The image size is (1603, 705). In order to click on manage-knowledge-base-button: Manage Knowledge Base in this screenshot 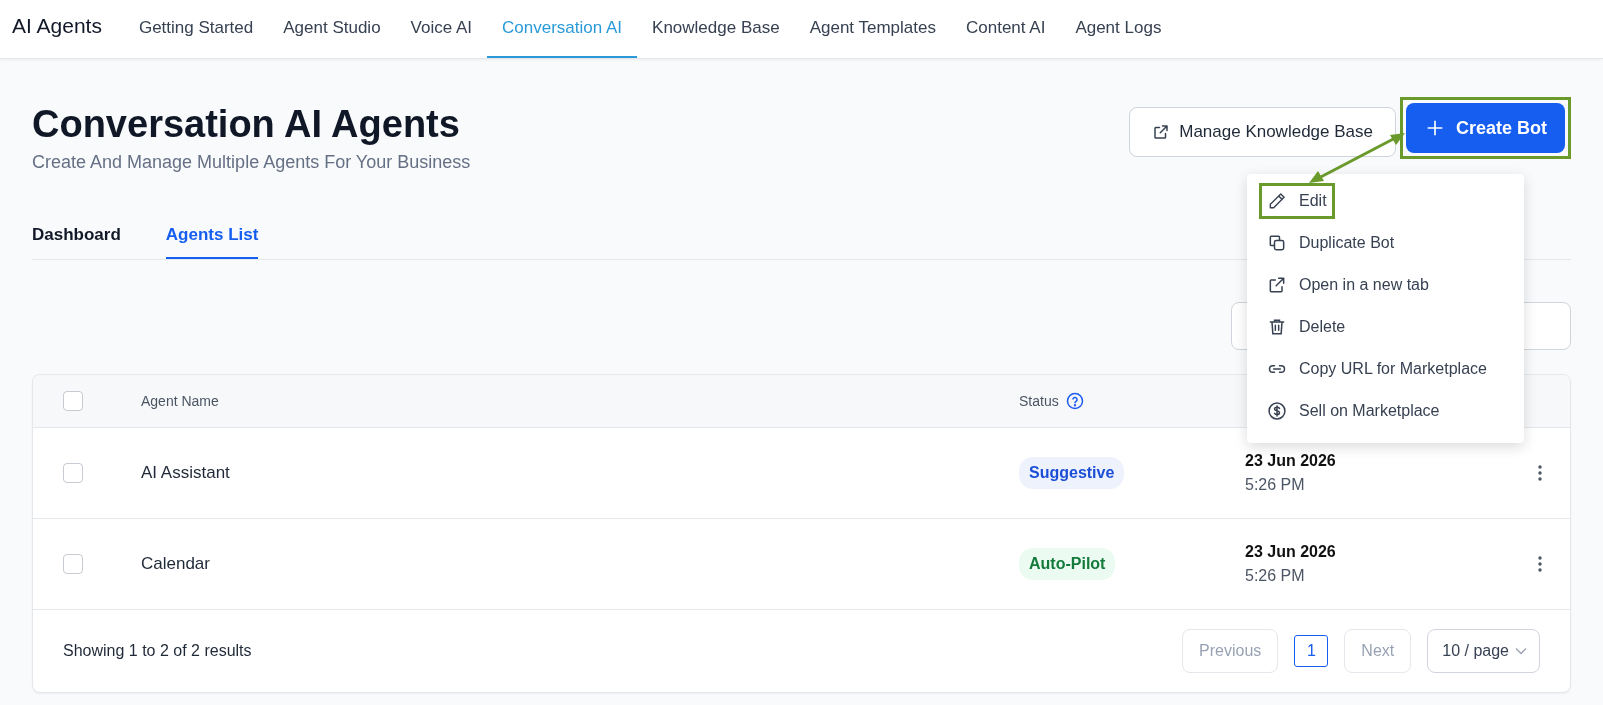, I will do `click(1262, 132)`.